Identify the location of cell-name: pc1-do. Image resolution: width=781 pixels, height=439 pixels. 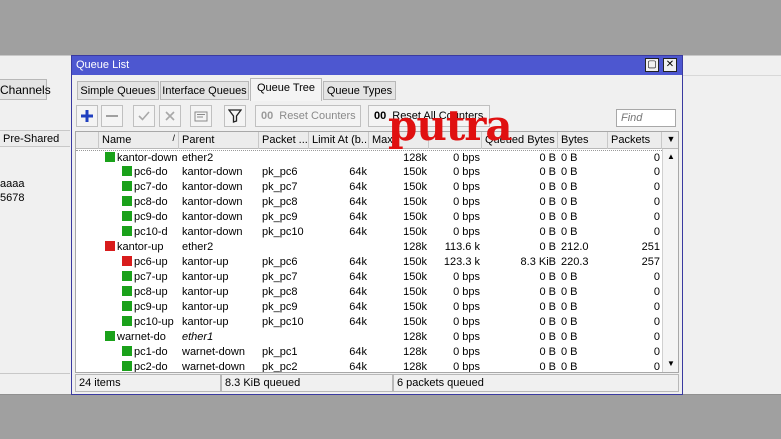
(127, 352).